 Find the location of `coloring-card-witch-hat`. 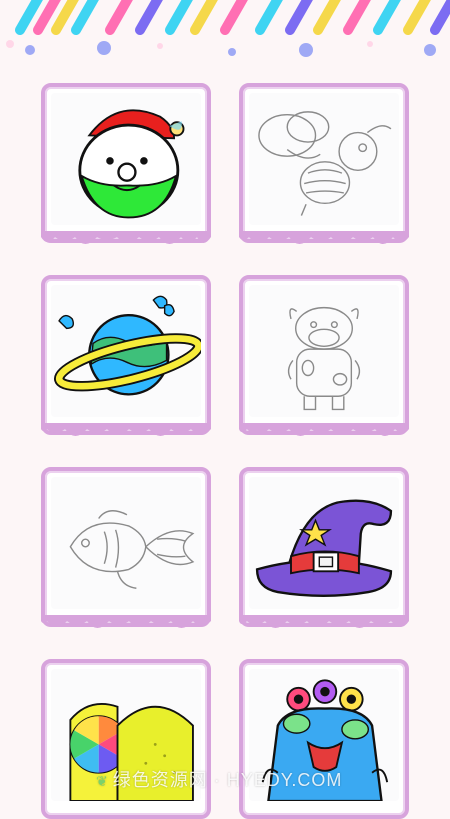

coloring-card-witch-hat is located at coordinates (324, 547).